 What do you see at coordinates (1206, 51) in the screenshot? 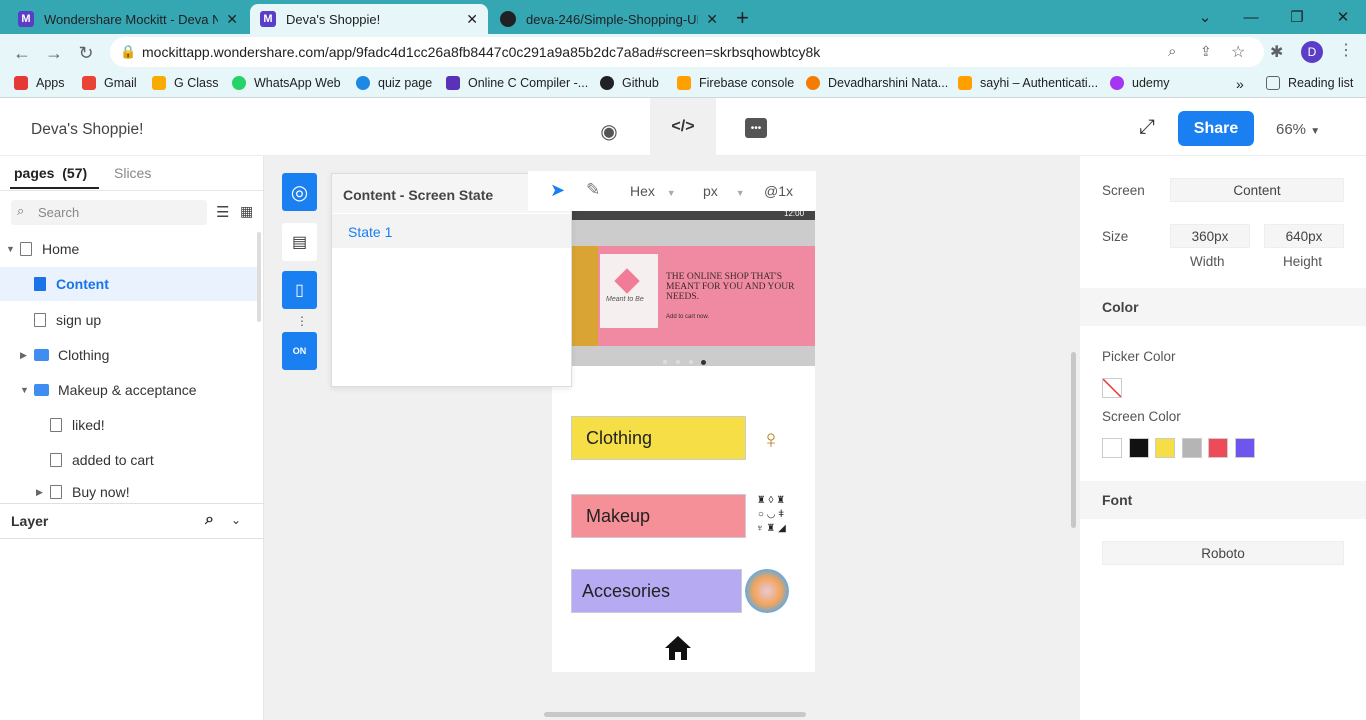
I see `share-page-icon: ⇪` at bounding box center [1206, 51].